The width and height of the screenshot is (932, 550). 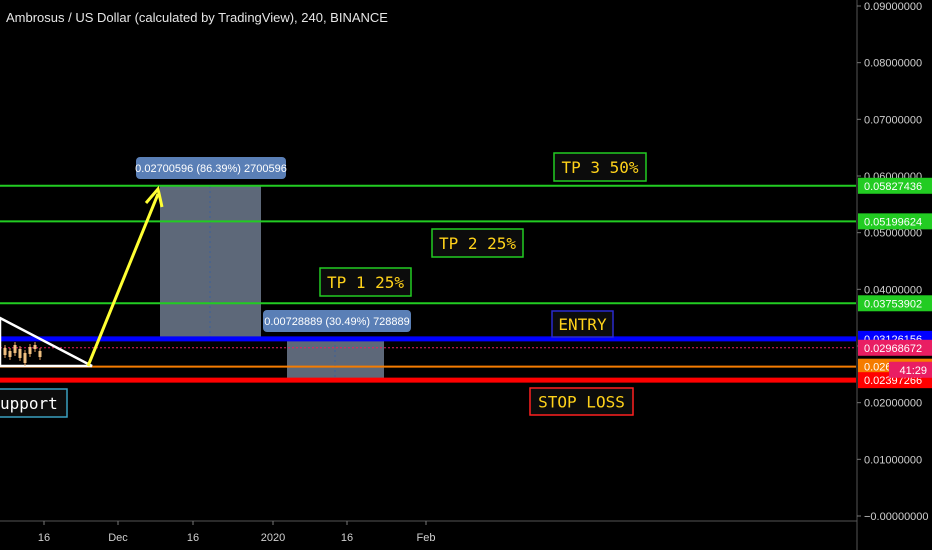 What do you see at coordinates (893, 120) in the screenshot?
I see `y-tick-label: 0.07000000` at bounding box center [893, 120].